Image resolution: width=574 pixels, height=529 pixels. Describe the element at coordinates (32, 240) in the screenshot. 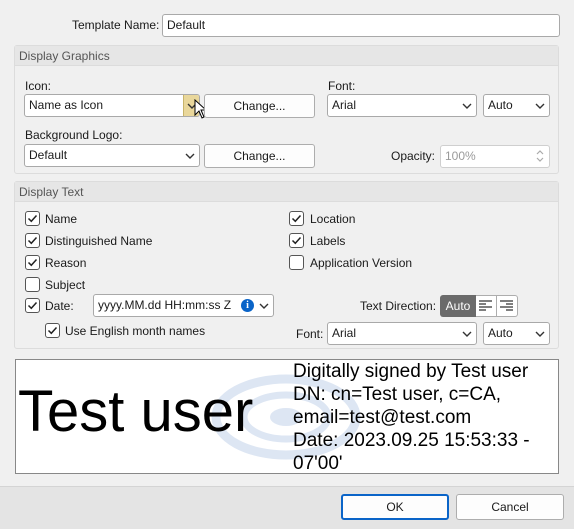

I see `distinguished-name-checkbox` at that location.